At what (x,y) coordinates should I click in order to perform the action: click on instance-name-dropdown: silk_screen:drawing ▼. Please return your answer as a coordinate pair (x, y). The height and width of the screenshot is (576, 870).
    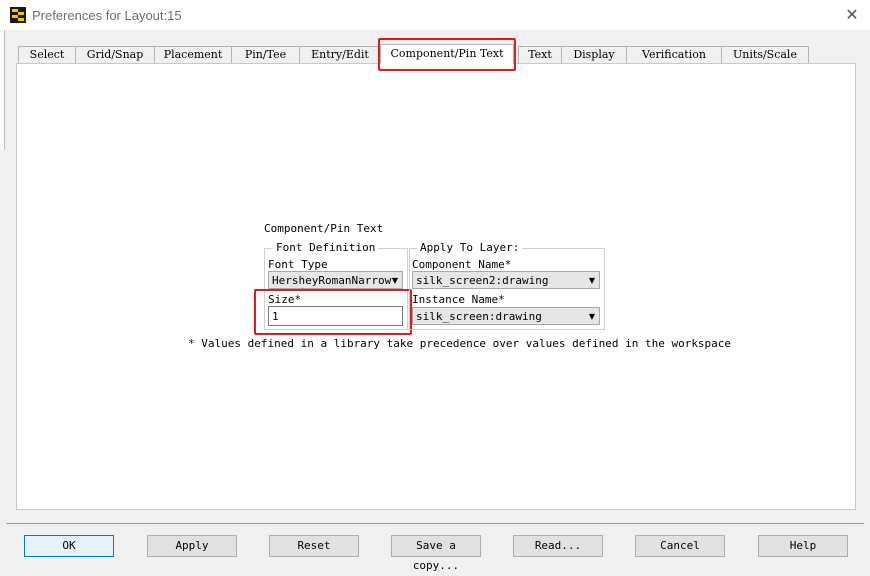
    Looking at the image, I should click on (506, 316).